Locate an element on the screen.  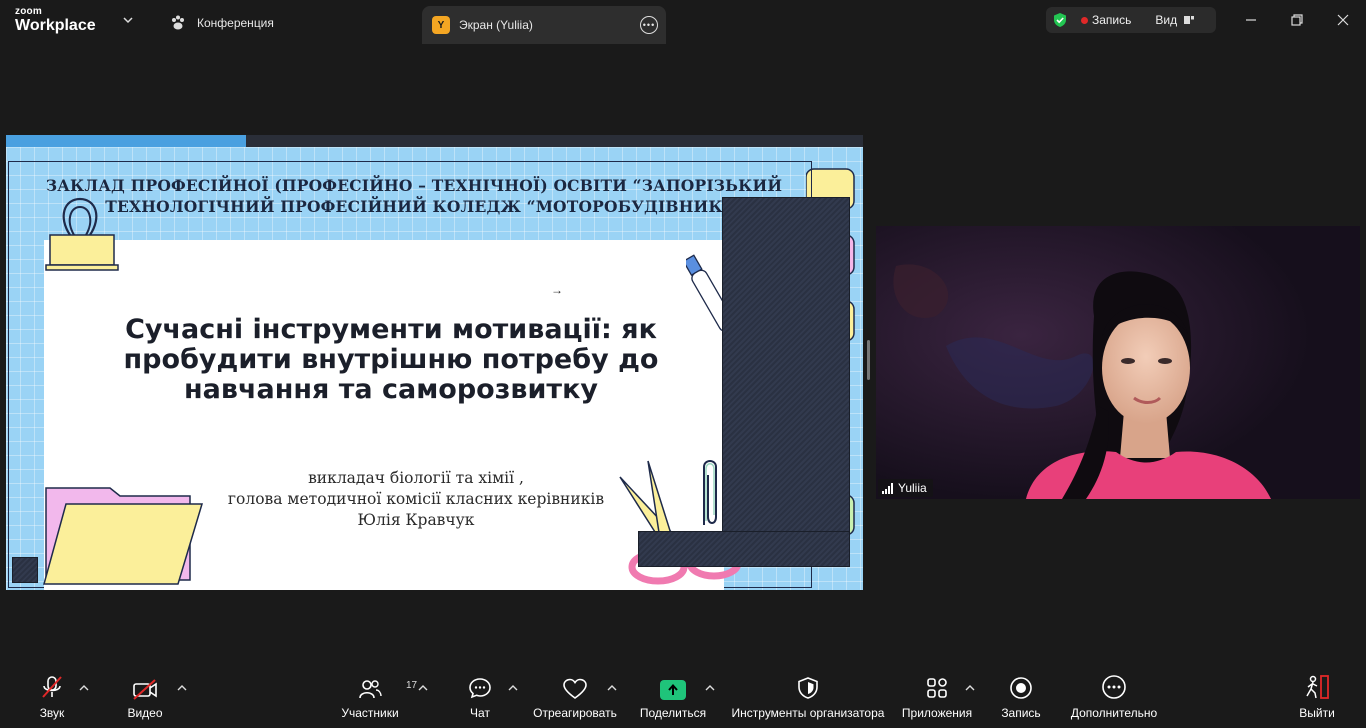
share-arrow-icon is located at coordinates (673, 690).